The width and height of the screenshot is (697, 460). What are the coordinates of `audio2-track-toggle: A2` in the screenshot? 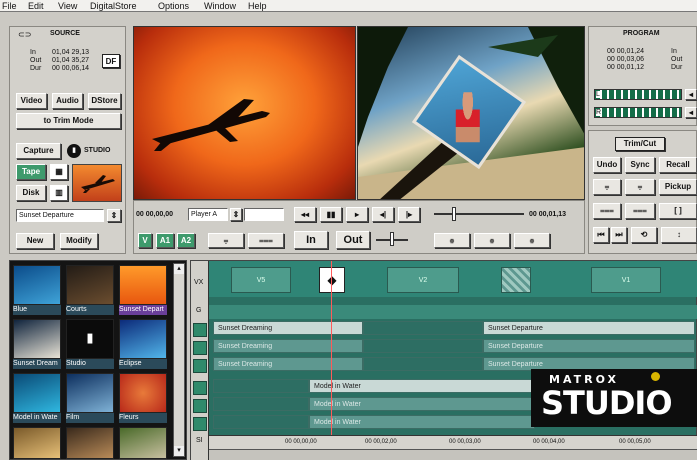 It's located at (186, 240).